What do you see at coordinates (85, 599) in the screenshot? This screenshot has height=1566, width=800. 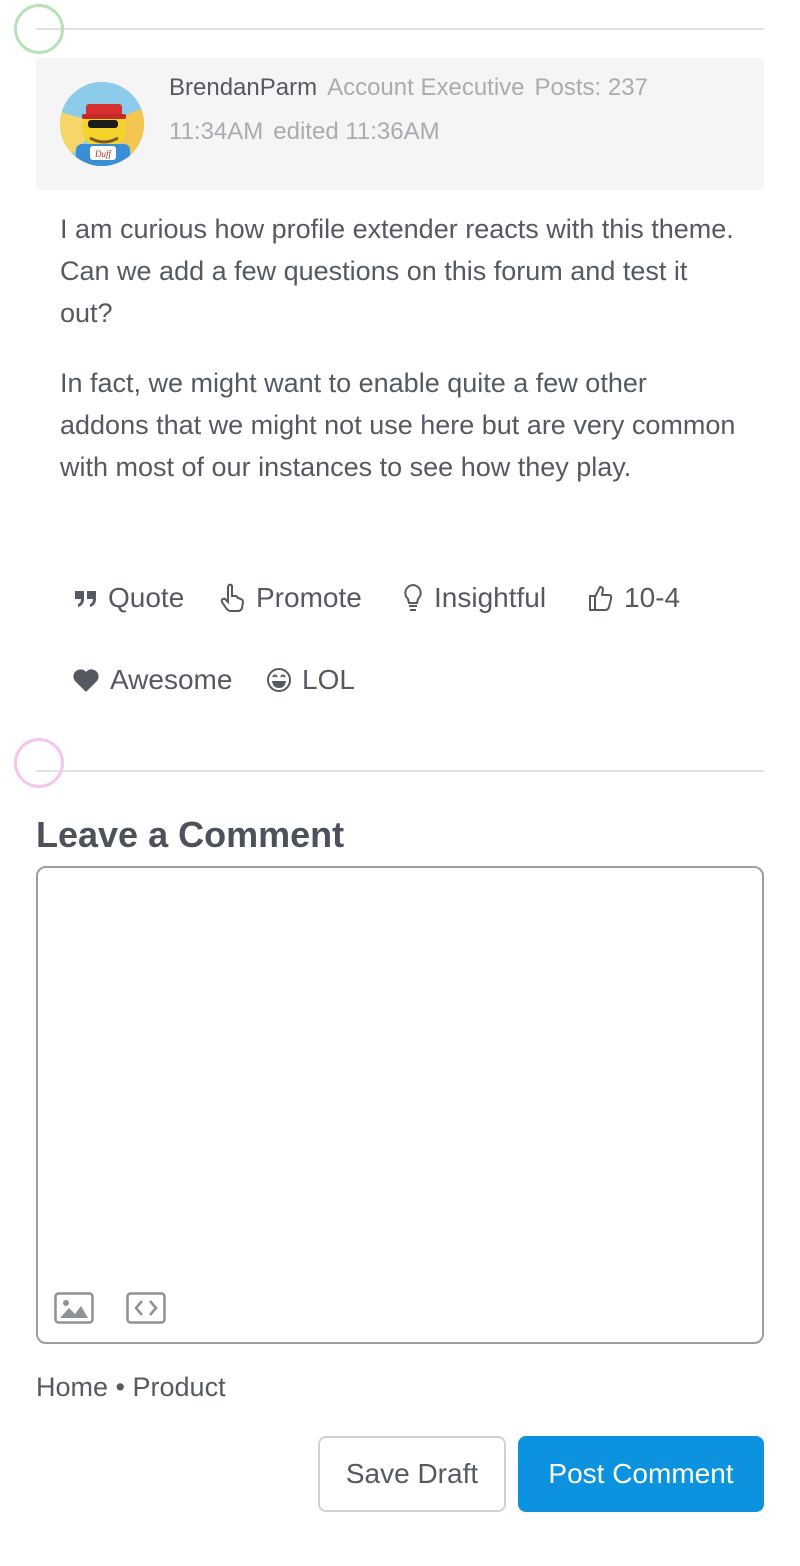 I see `quote-icon` at bounding box center [85, 599].